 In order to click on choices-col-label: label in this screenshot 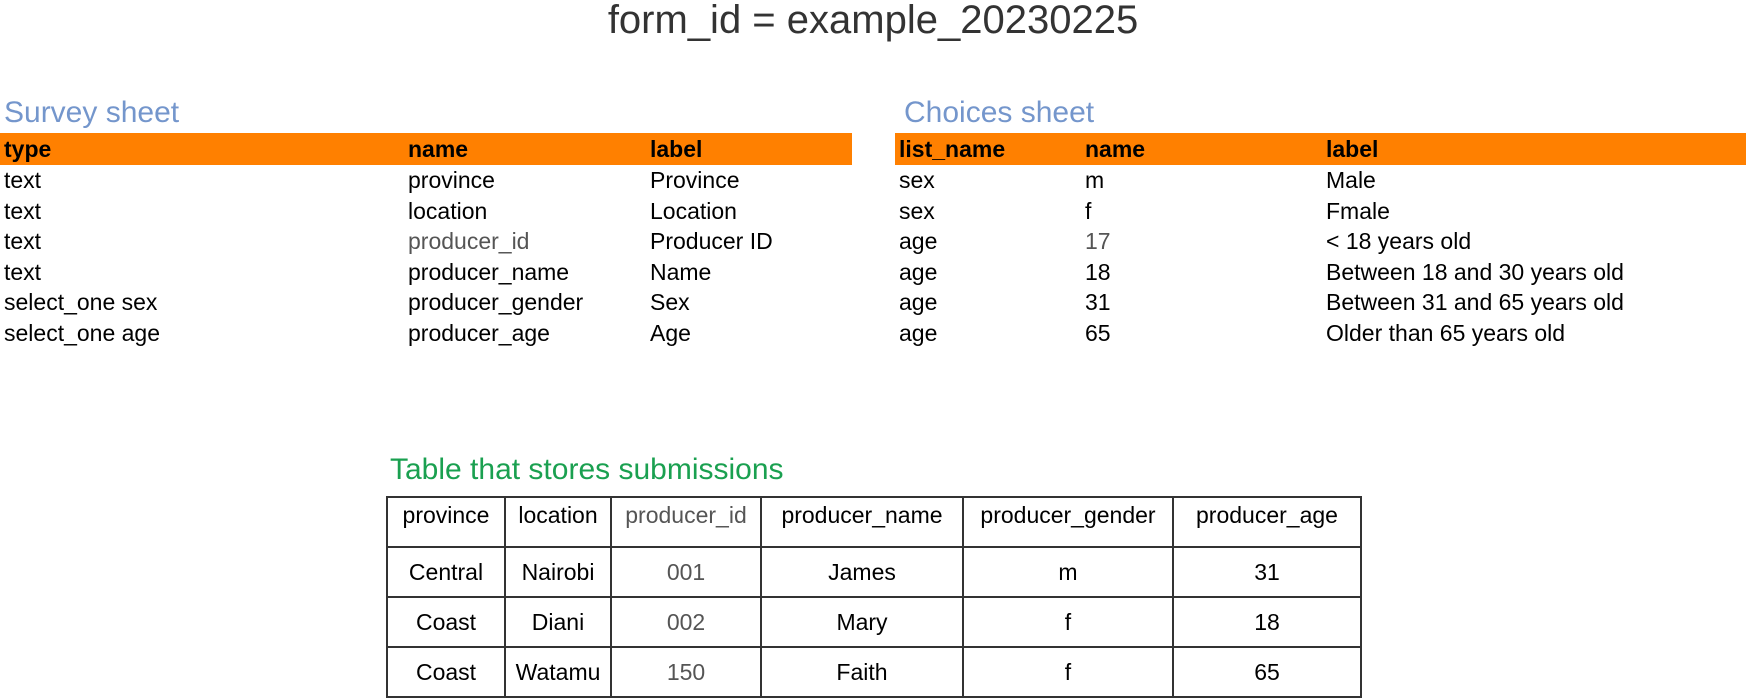, I will do `click(1534, 149)`.